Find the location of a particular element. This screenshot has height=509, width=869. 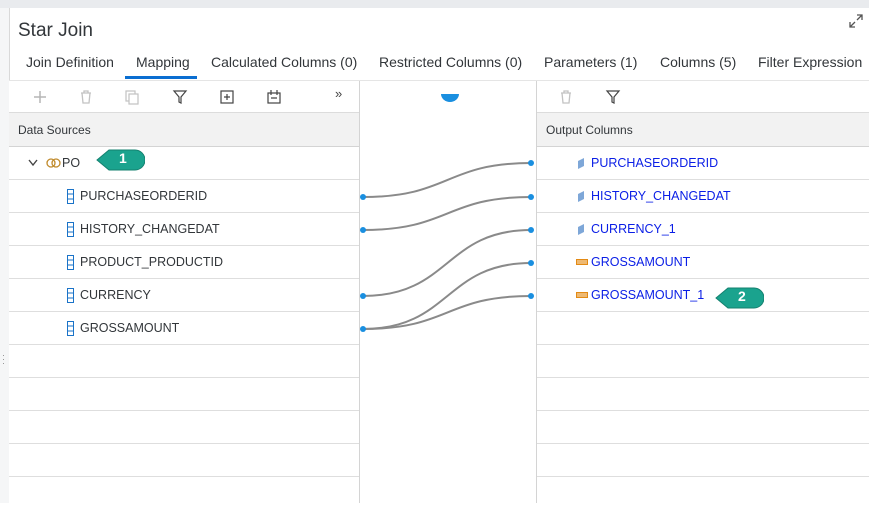

output-column-label: GROSSAMOUNT is located at coordinates (641, 262).